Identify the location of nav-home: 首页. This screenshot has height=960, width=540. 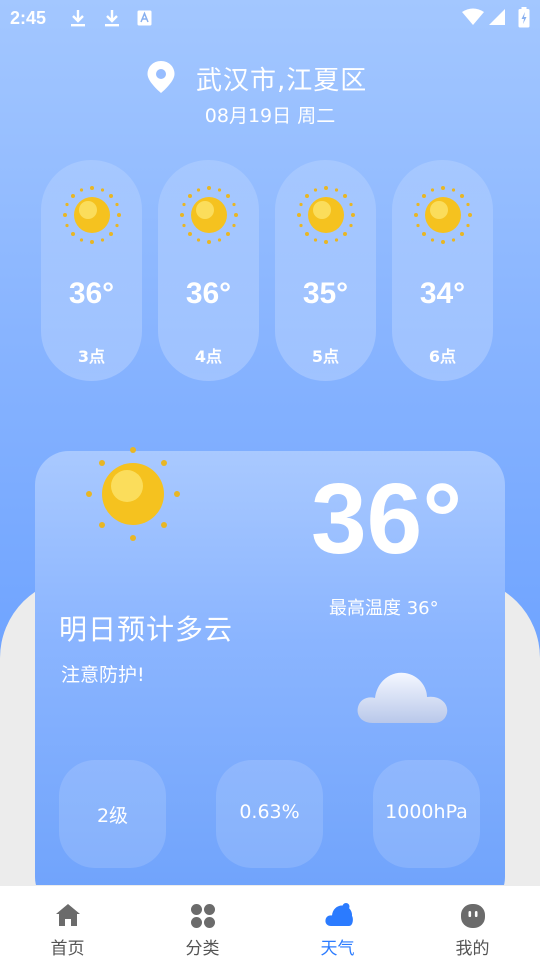
(67, 923).